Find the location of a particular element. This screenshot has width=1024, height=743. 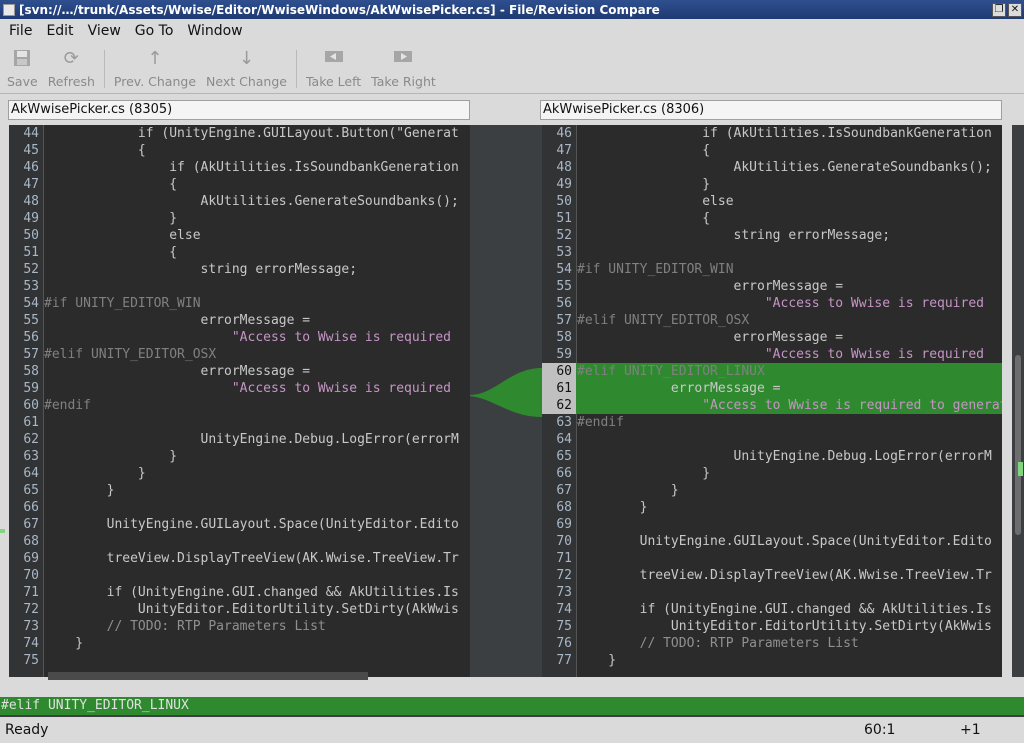

menu-file: File is located at coordinates (20, 31).